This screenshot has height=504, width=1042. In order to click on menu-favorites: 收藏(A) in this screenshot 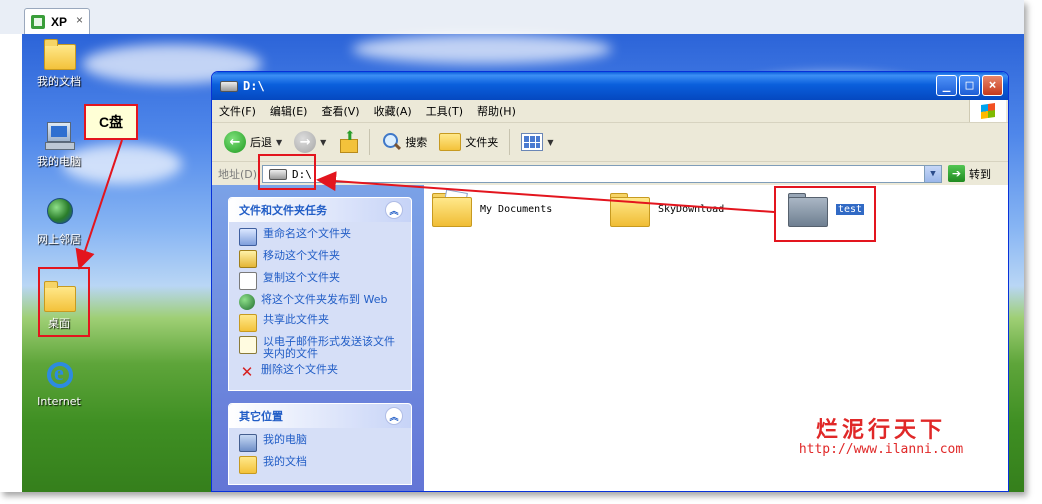, I will do `click(393, 111)`.